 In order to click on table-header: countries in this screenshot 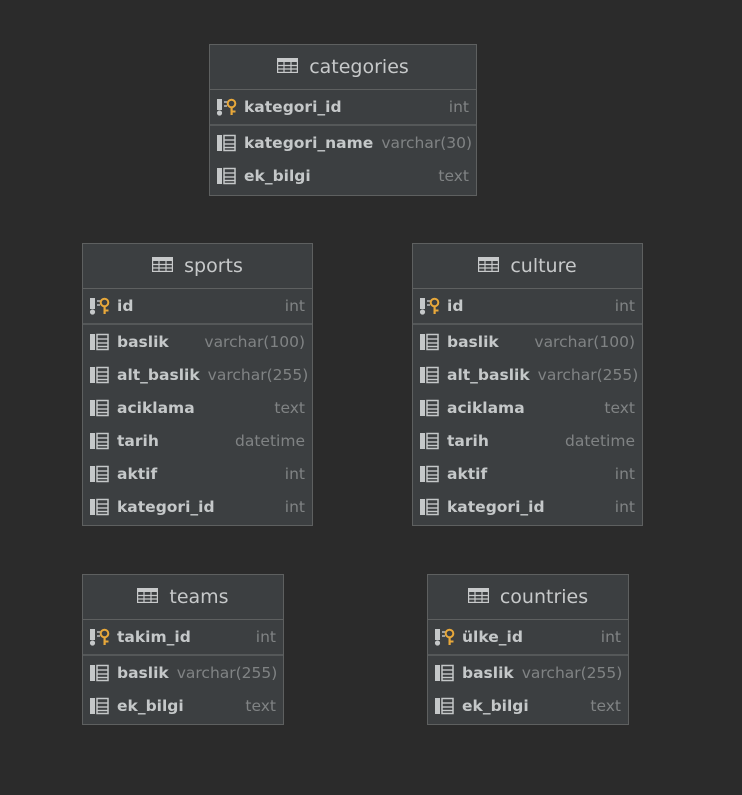, I will do `click(528, 597)`.